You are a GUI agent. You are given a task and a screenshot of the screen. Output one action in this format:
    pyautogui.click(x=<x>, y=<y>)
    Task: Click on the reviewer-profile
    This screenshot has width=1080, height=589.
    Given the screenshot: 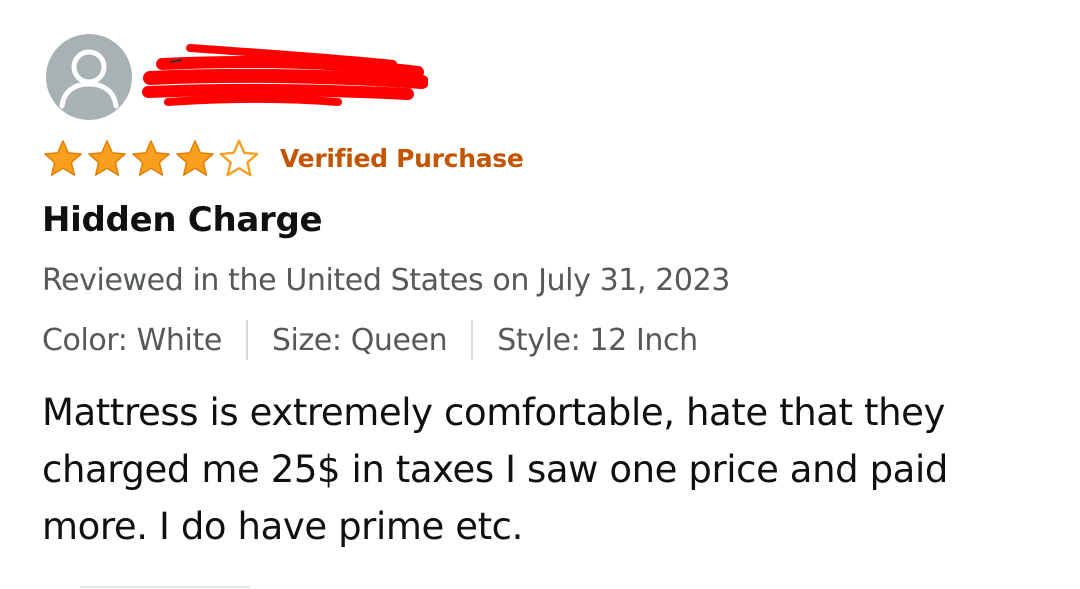 What is the action you would take?
    pyautogui.click(x=89, y=77)
    